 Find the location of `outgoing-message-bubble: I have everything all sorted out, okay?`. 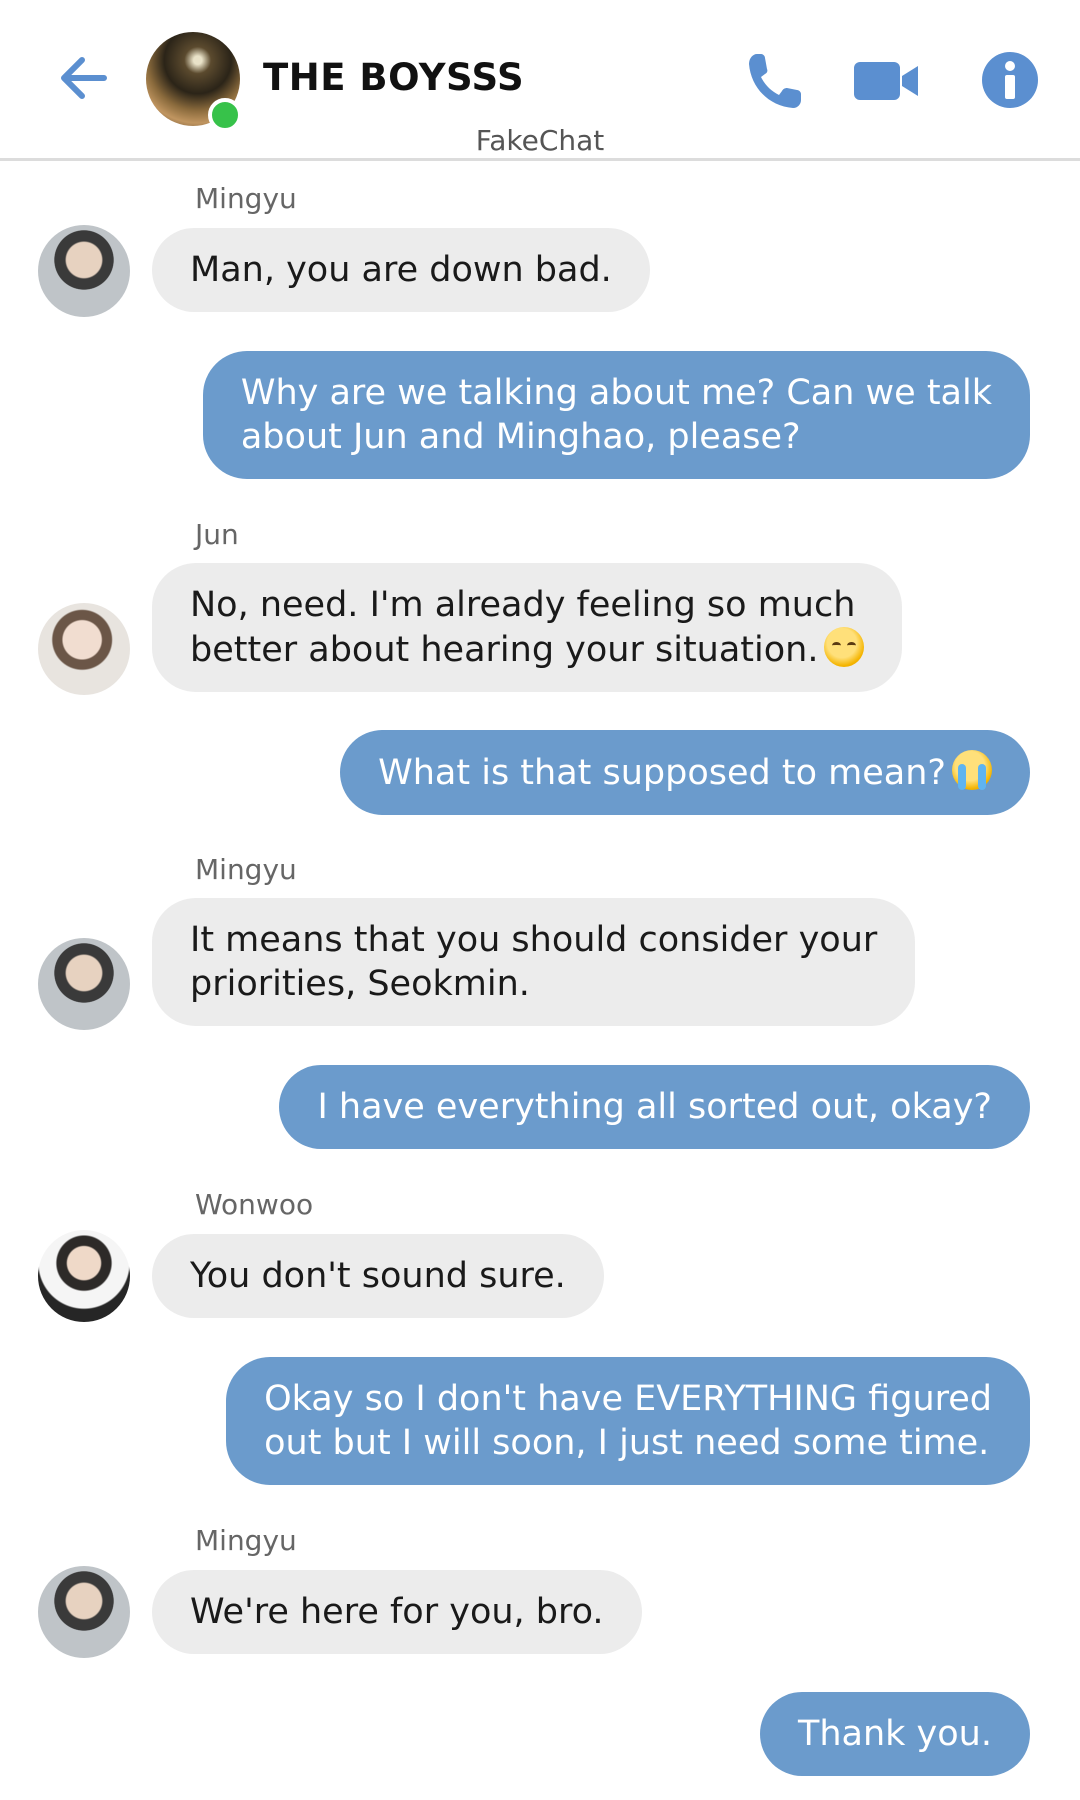

outgoing-message-bubble: I have everything all sorted out, okay? is located at coordinates (654, 1107).